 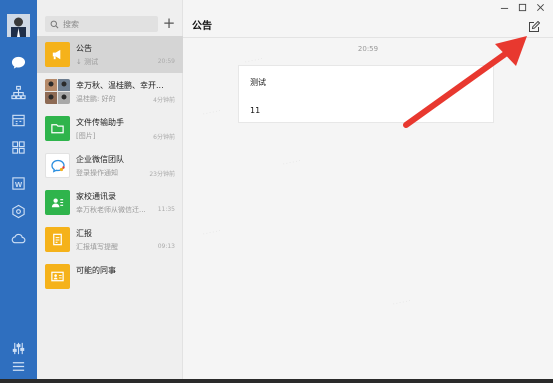 I want to click on megaphone-icon, so click(x=57, y=54).